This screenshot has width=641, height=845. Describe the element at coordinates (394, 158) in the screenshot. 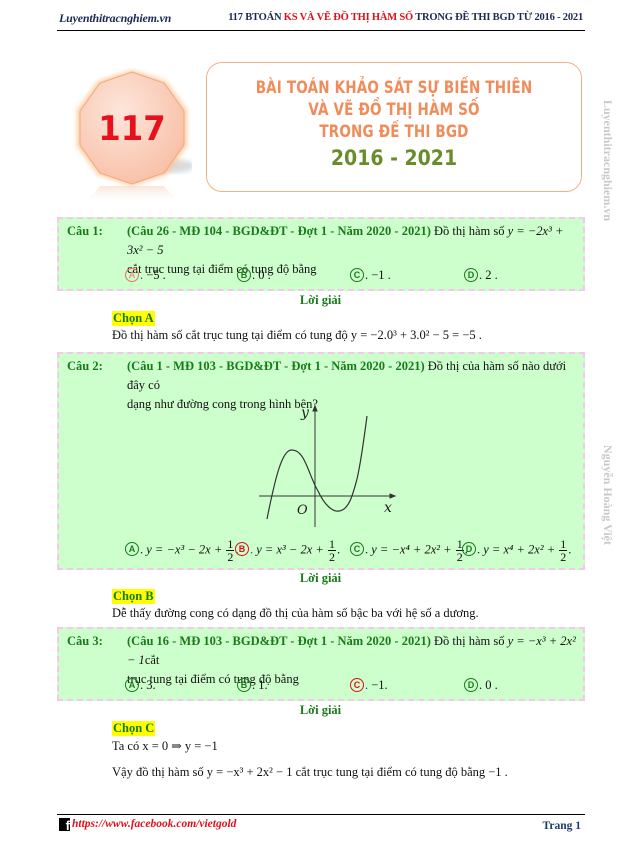

I see `banner-years: 2016 - 2021` at that location.